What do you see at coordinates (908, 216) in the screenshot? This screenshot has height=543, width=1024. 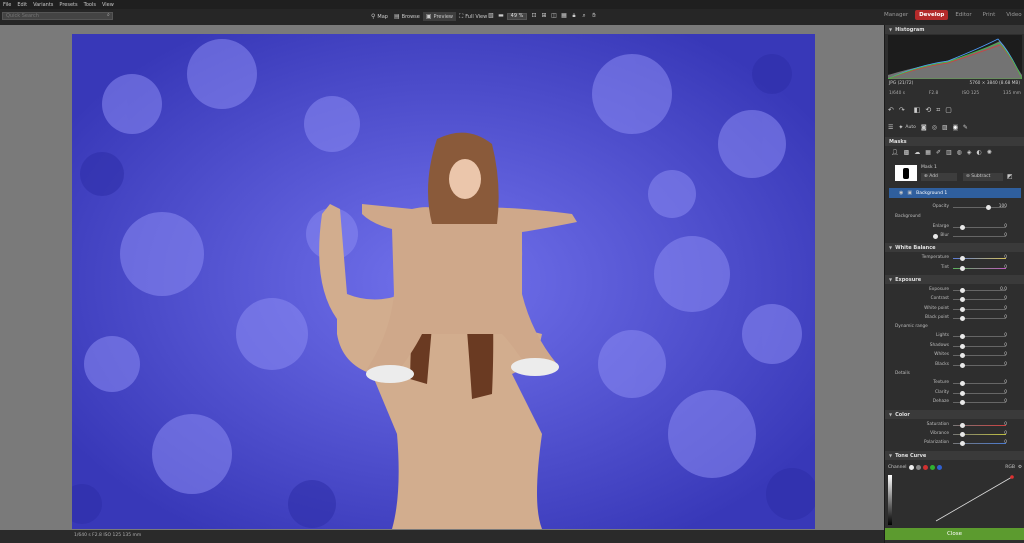 I see `background-label: Background` at bounding box center [908, 216].